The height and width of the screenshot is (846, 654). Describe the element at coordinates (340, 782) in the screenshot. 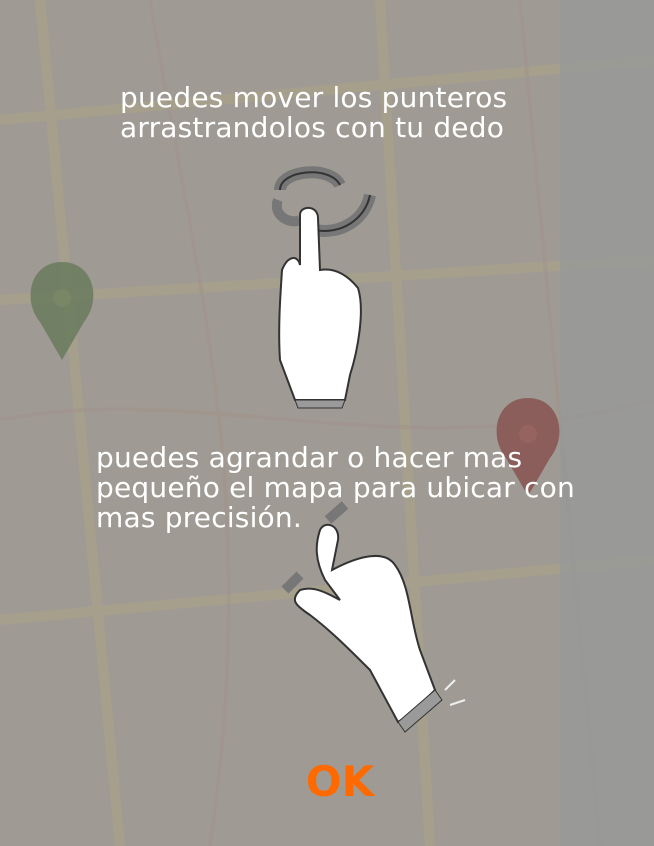

I see `ok-button: OK` at that location.